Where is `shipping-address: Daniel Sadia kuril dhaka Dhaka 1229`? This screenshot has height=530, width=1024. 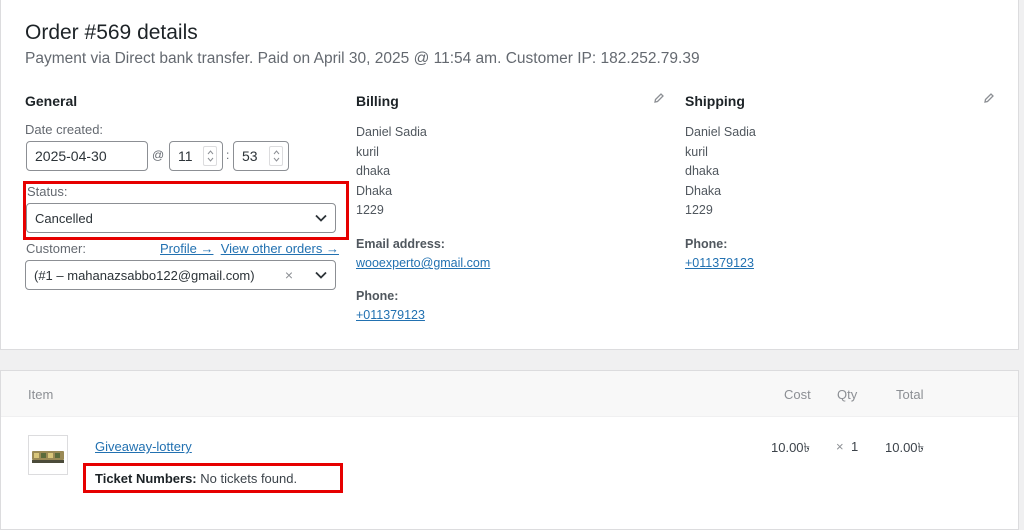 shipping-address: Daniel Sadia kuril dhaka Dhaka 1229 is located at coordinates (720, 172).